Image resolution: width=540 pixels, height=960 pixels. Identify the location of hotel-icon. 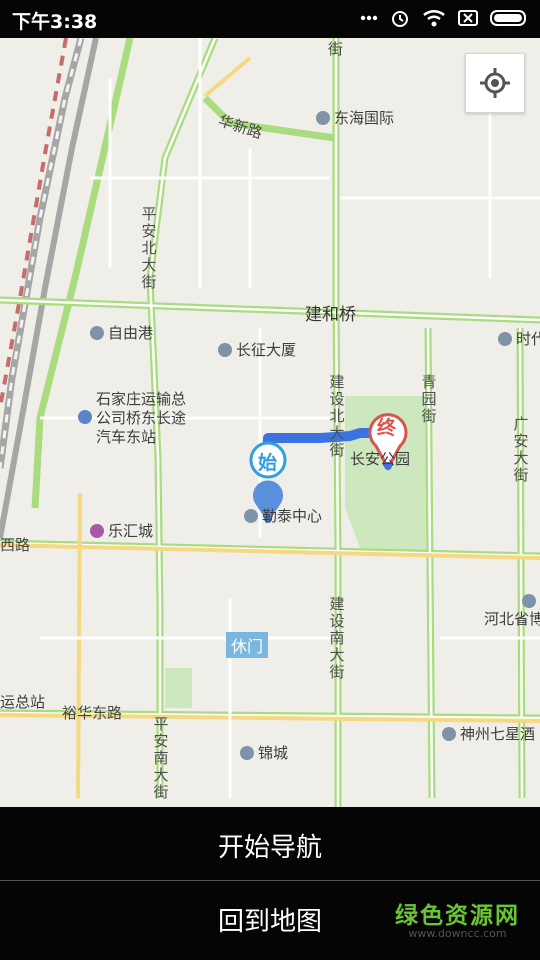
(449, 733).